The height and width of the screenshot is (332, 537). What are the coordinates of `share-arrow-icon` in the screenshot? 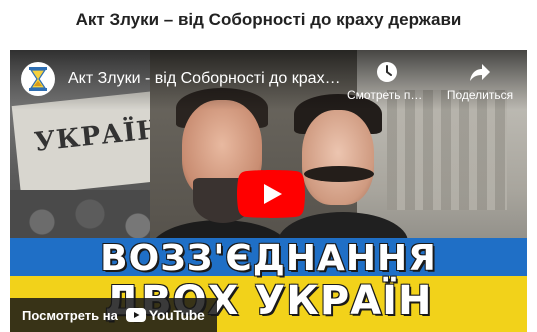 It's located at (480, 72).